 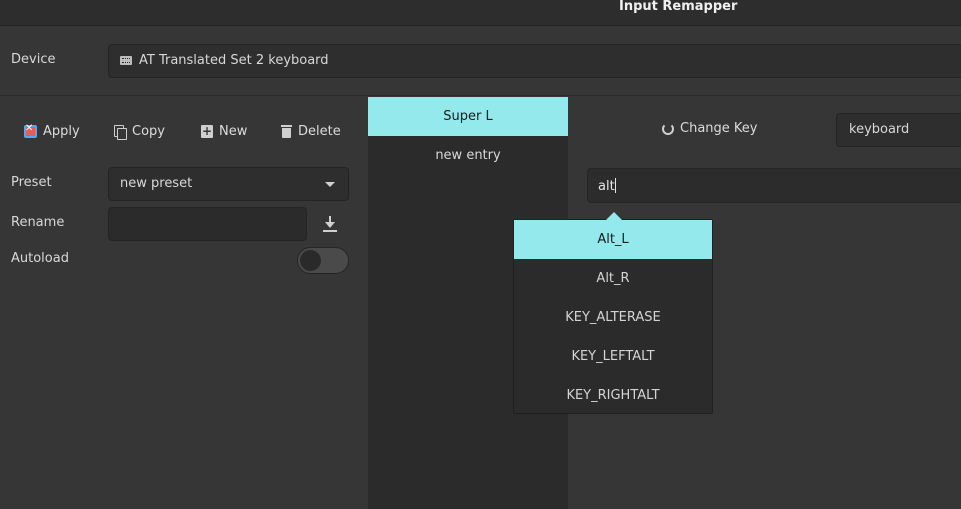 What do you see at coordinates (613, 317) in the screenshot?
I see `suggestion-item: KEY_ALTERASE` at bounding box center [613, 317].